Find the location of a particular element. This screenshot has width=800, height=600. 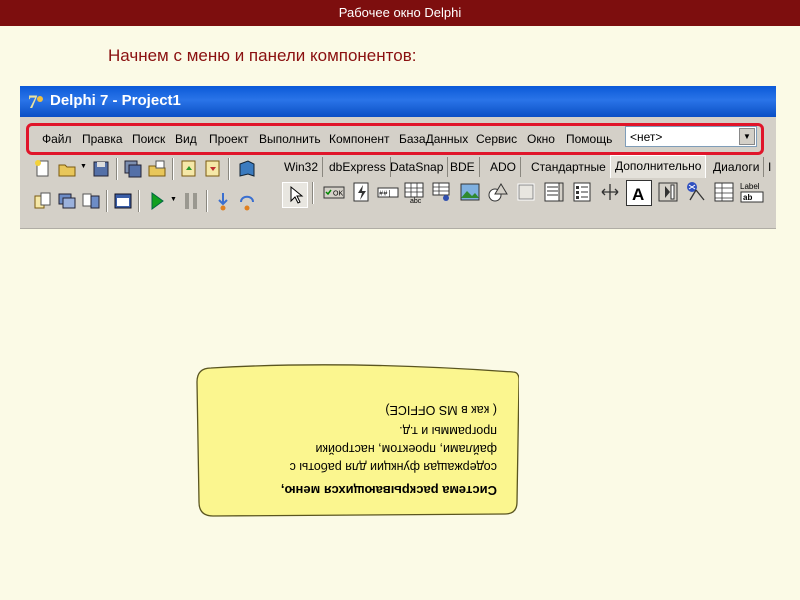

pause-icon is located at coordinates (191, 201).